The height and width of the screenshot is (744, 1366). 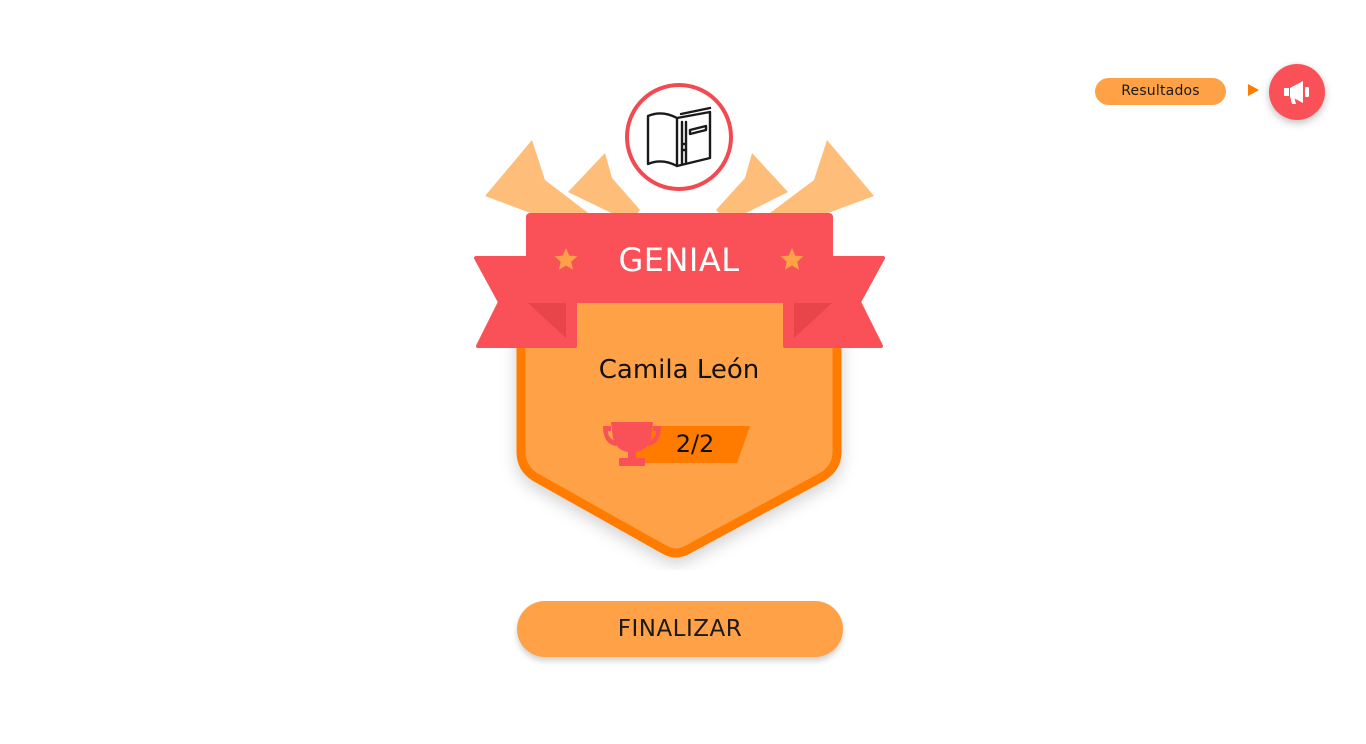 I want to click on megaphone-icon, so click(x=1296, y=92).